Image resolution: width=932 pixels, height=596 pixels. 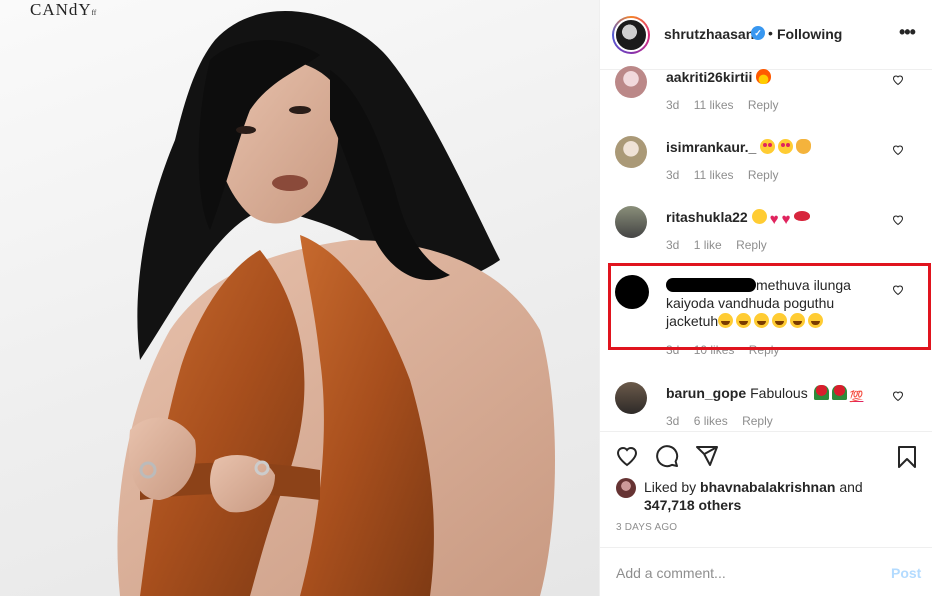 What do you see at coordinates (709, 34) in the screenshot?
I see `post-username: shrutzhaasan` at bounding box center [709, 34].